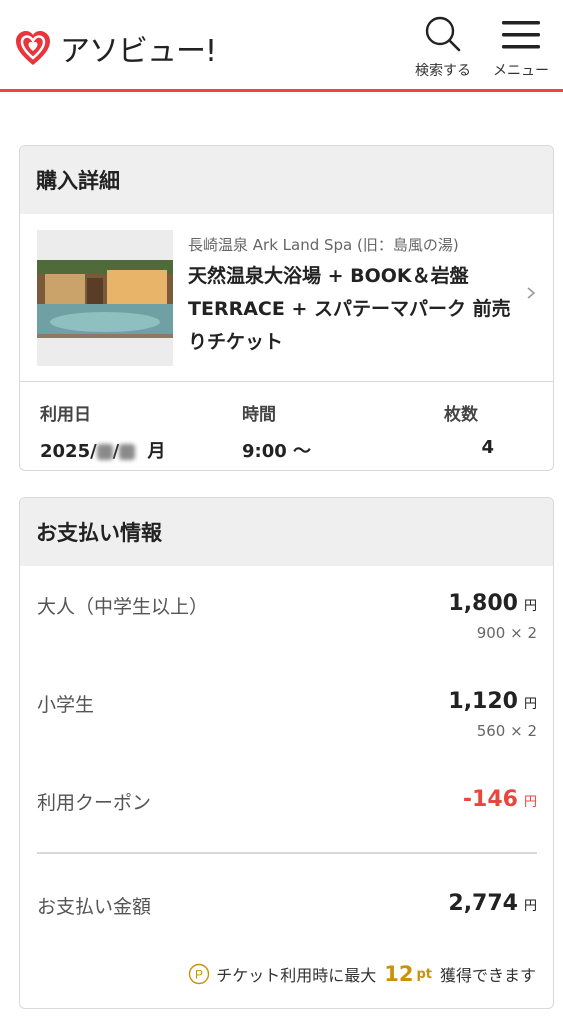 This screenshot has width=563, height=1024. Describe the element at coordinates (286, 532) in the screenshot. I see `payment-info-title: お支払い情報` at that location.